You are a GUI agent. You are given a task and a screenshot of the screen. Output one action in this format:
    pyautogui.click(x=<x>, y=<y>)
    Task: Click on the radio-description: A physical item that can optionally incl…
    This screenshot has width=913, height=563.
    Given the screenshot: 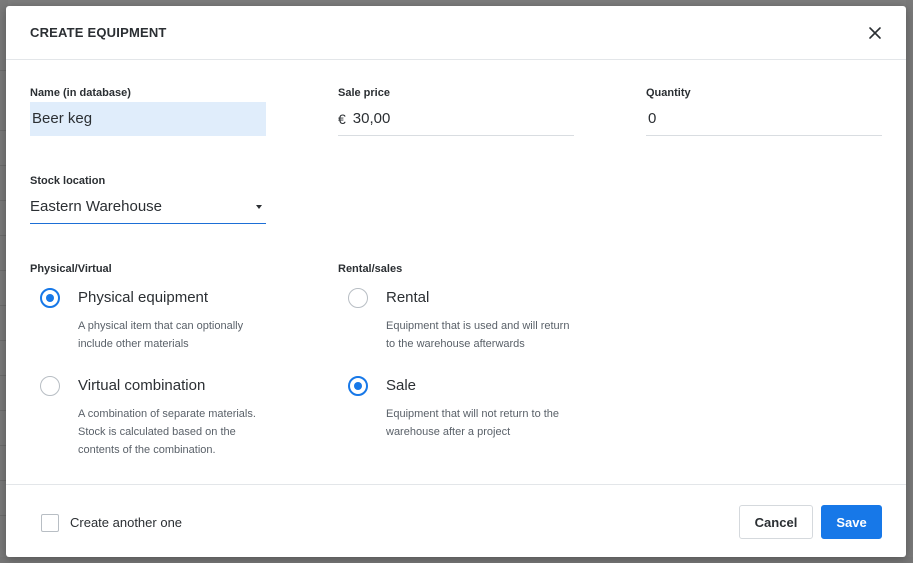 What is the action you would take?
    pyautogui.click(x=161, y=335)
    